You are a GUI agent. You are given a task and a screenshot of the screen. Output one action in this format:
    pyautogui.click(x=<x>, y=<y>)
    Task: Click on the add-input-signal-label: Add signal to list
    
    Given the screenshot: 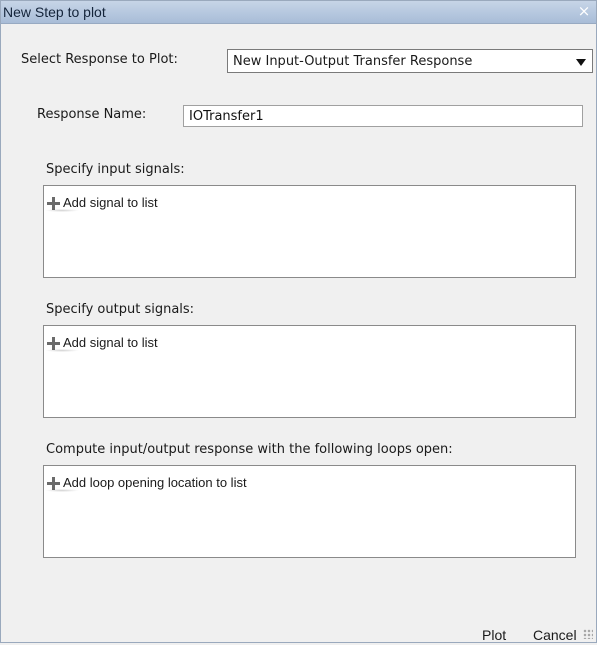 What is the action you would take?
    pyautogui.click(x=110, y=202)
    